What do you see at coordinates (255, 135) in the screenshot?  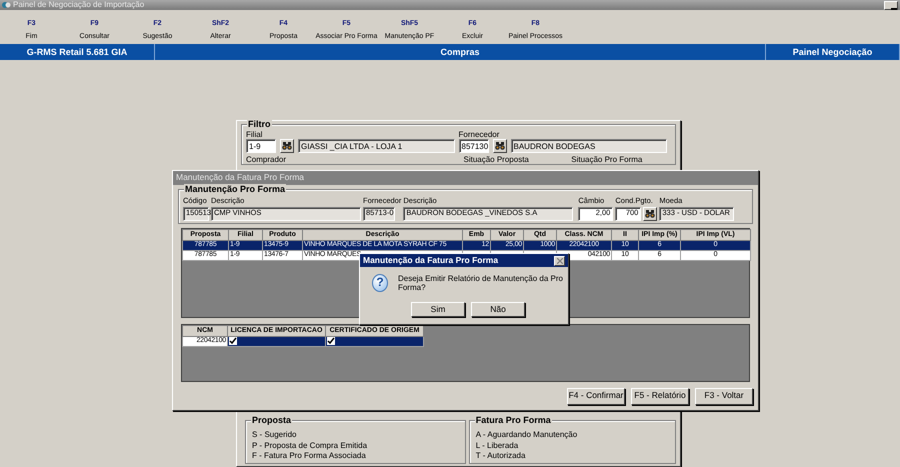 I see `field-label: Filial` at bounding box center [255, 135].